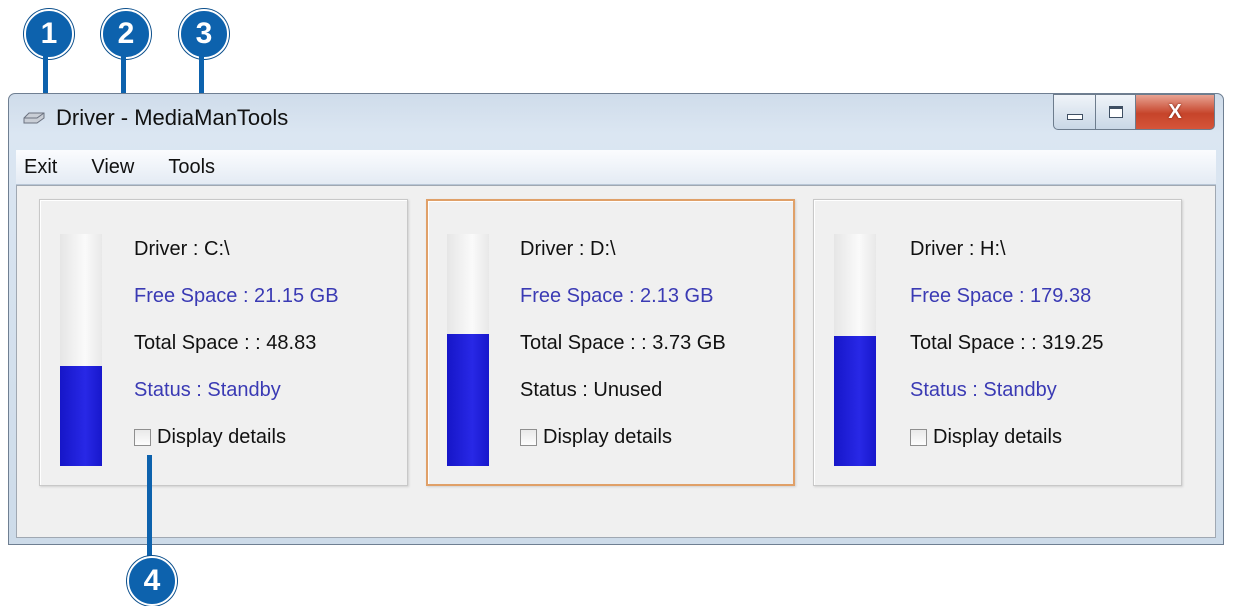  I want to click on drive-name: Driver : D:\, so click(568, 249).